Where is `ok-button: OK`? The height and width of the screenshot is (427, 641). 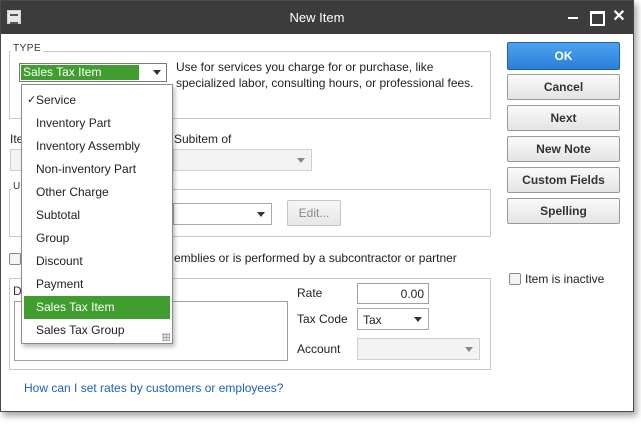 ok-button: OK is located at coordinates (563, 56).